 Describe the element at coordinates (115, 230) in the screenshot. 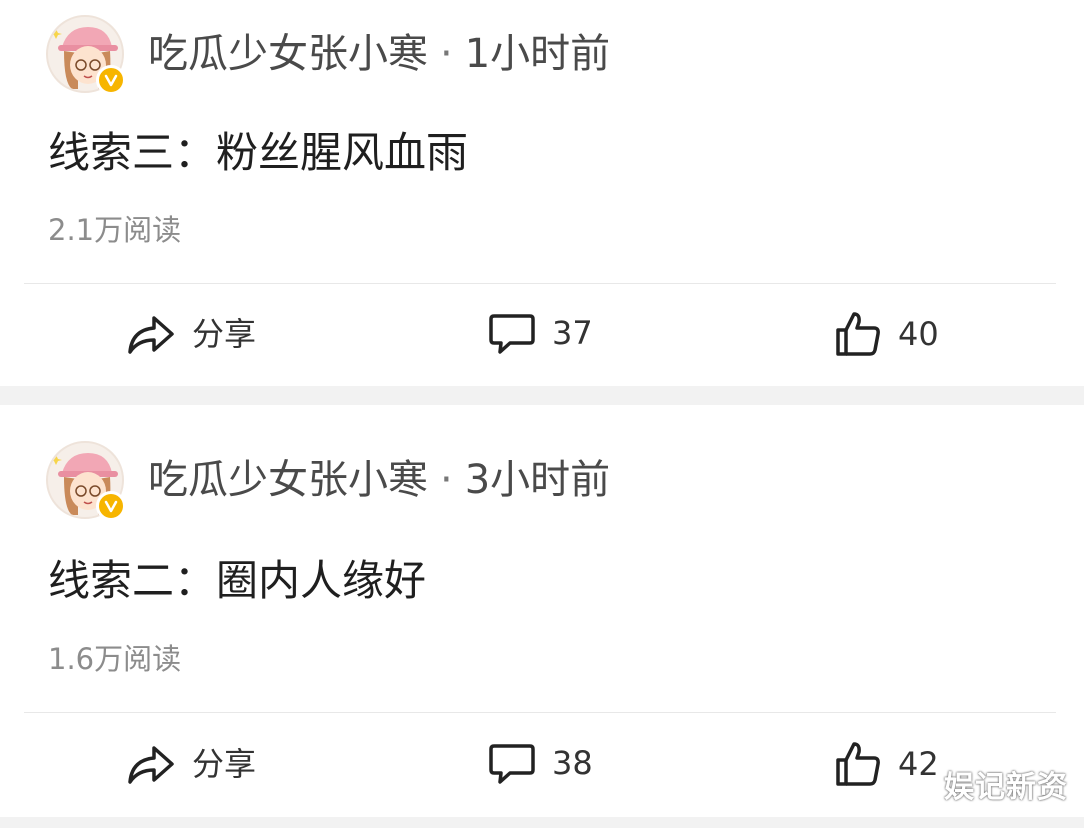

I see `read-count: 2.1万阅读` at that location.